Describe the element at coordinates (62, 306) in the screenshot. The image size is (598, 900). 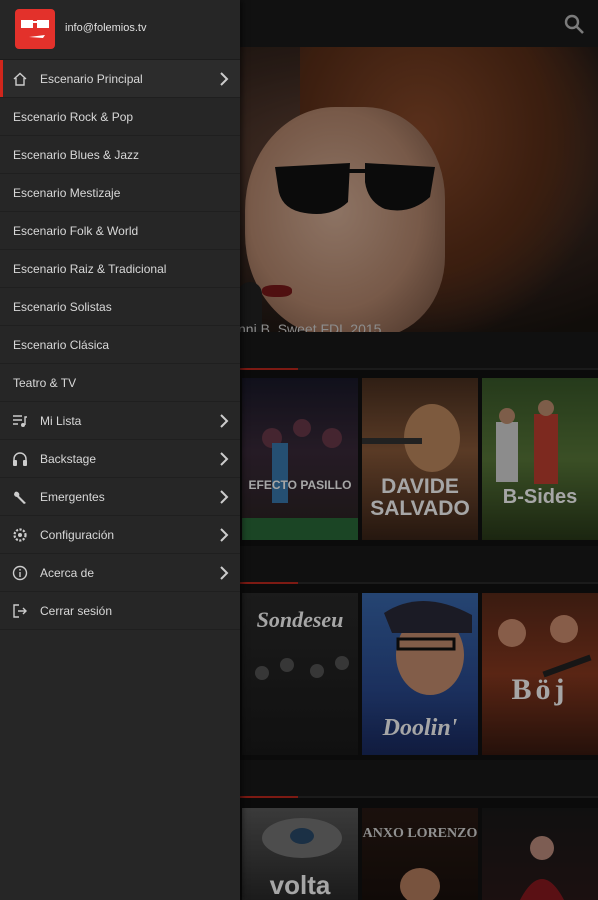
I see `menu-item-label: Escenario Solistas` at that location.